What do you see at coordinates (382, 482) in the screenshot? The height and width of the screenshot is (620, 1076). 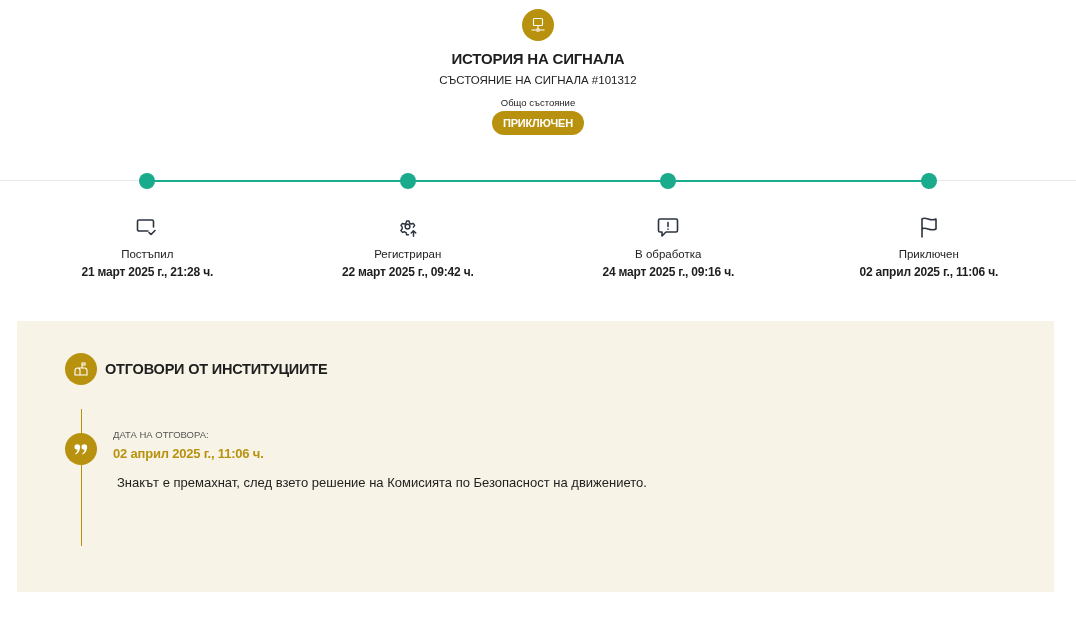 I see `response-text: Знакът е премахнат, след взето решение на Комисията по Безопасност на движението.` at bounding box center [382, 482].